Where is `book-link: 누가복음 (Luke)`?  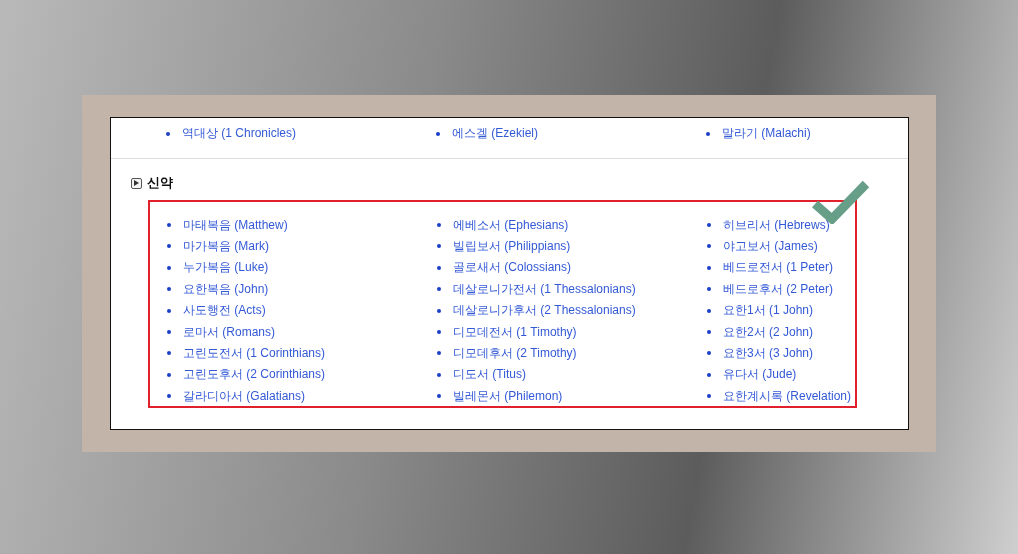
book-link: 누가복음 (Luke) is located at coordinates (226, 268).